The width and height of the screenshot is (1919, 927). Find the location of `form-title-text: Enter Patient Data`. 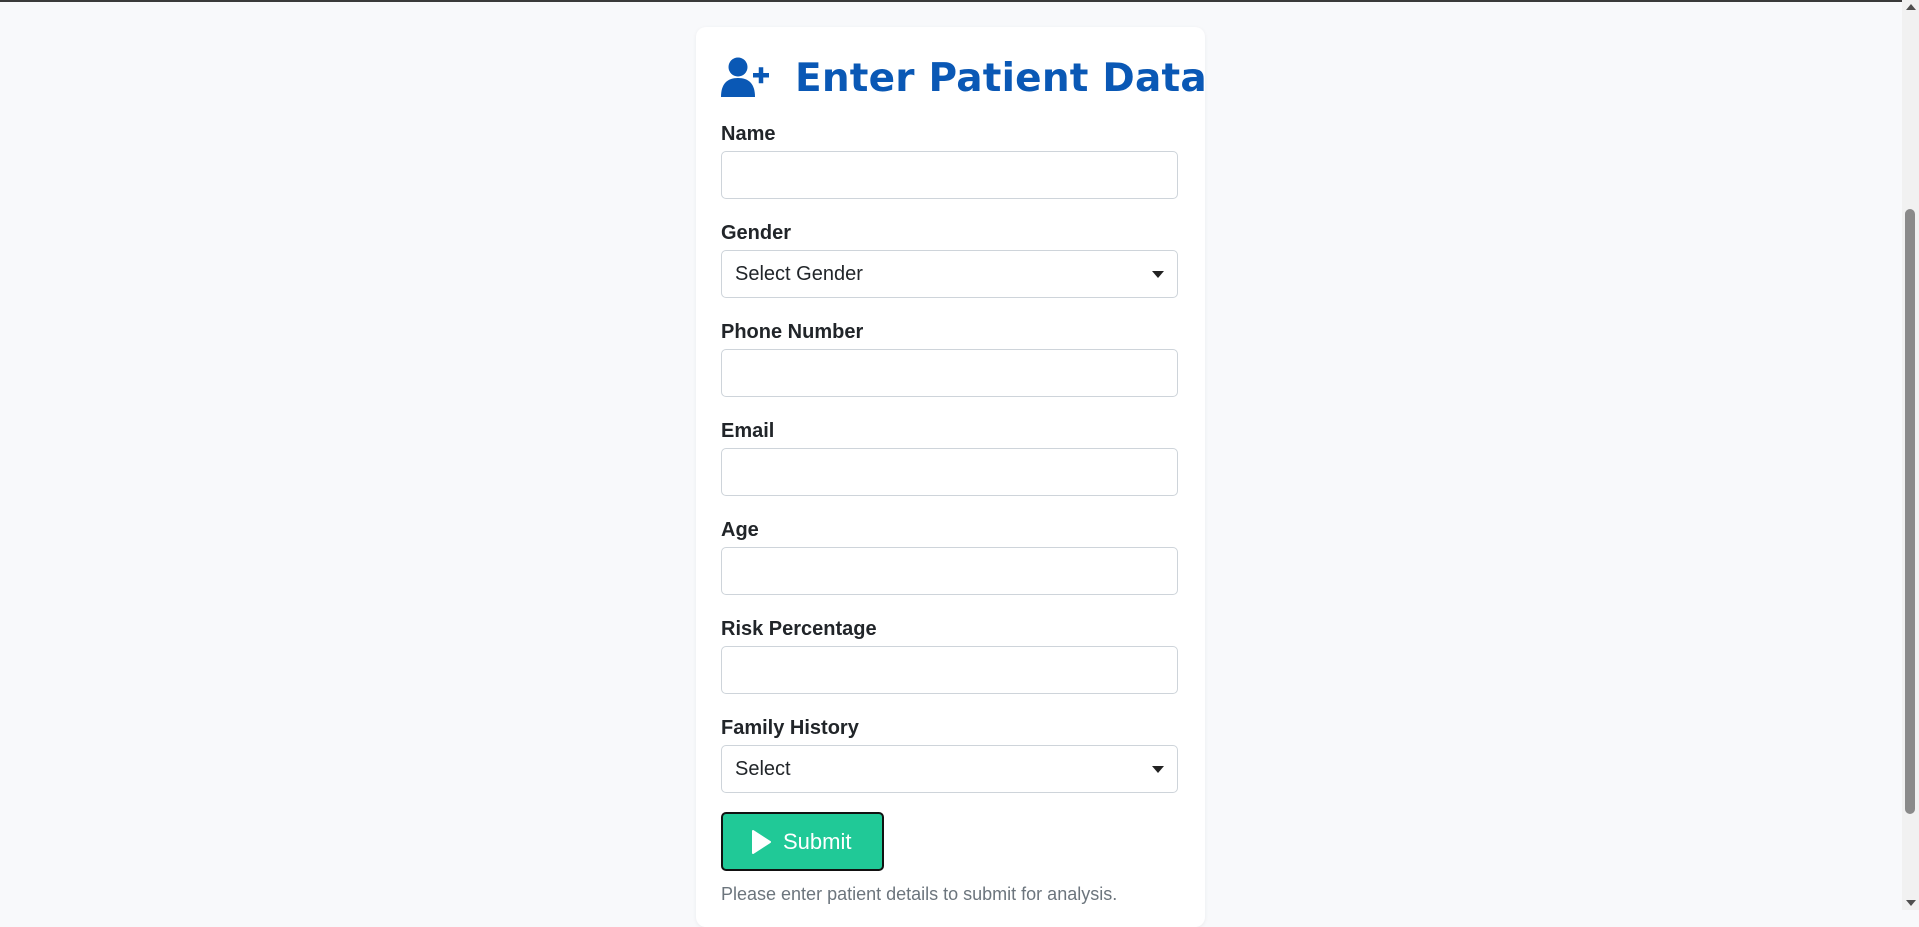

form-title-text: Enter Patient Data is located at coordinates (1001, 78).